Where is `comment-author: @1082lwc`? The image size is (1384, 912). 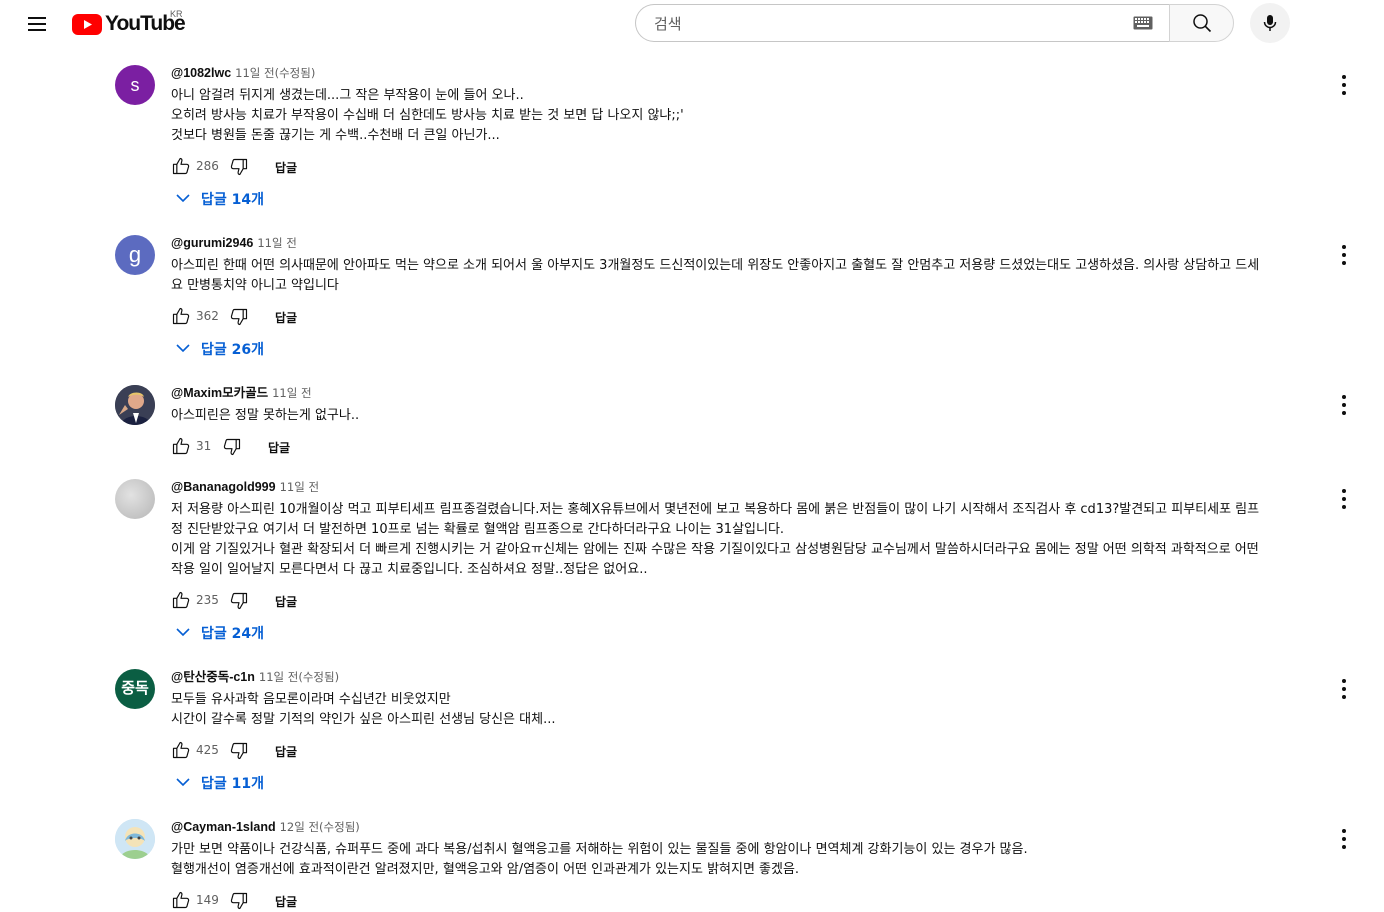
comment-author: @1082lwc is located at coordinates (201, 73).